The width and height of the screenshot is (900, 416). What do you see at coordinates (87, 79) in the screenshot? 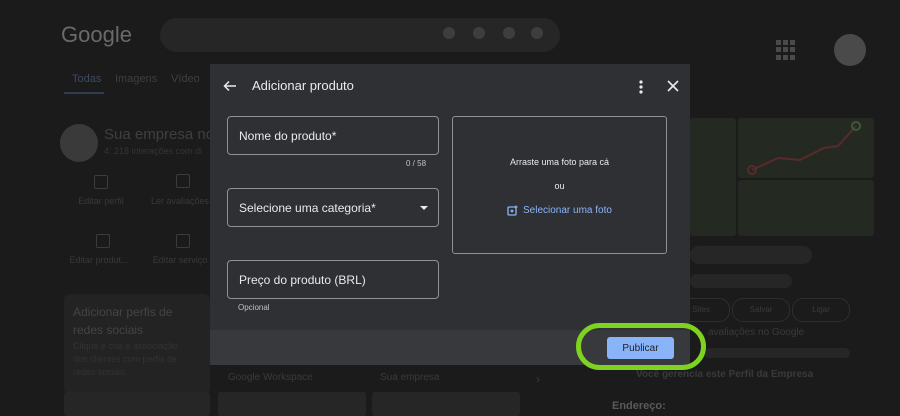
I see `tab-todas: Todas` at bounding box center [87, 79].